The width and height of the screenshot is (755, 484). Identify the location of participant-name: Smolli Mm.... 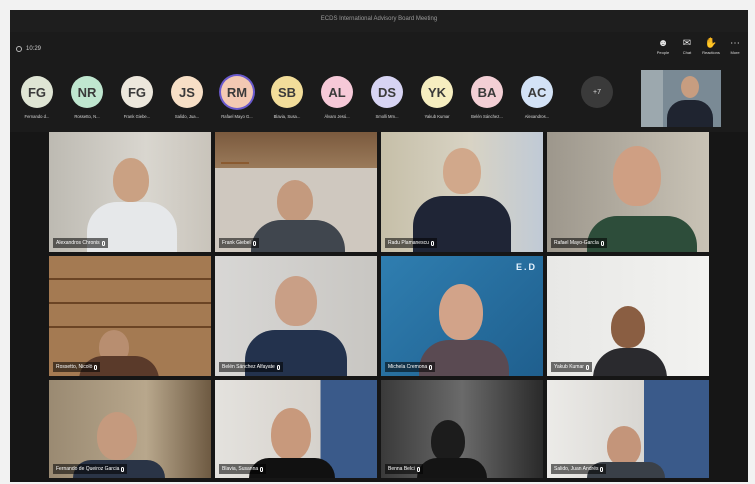
(387, 116).